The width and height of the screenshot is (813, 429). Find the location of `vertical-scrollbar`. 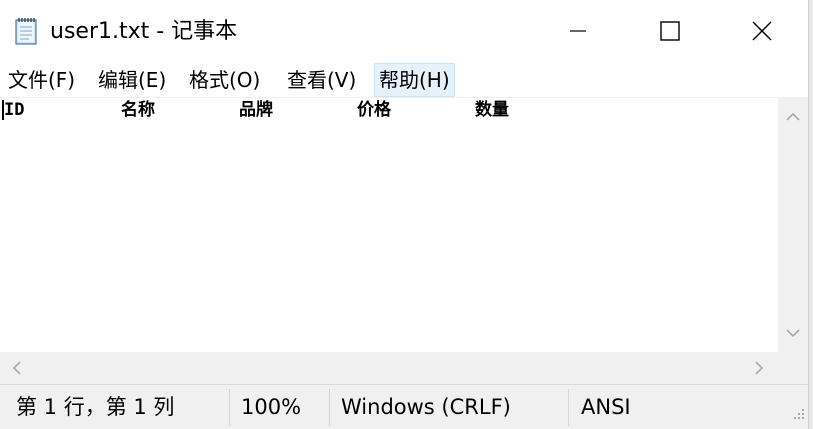

vertical-scrollbar is located at coordinates (793, 225).